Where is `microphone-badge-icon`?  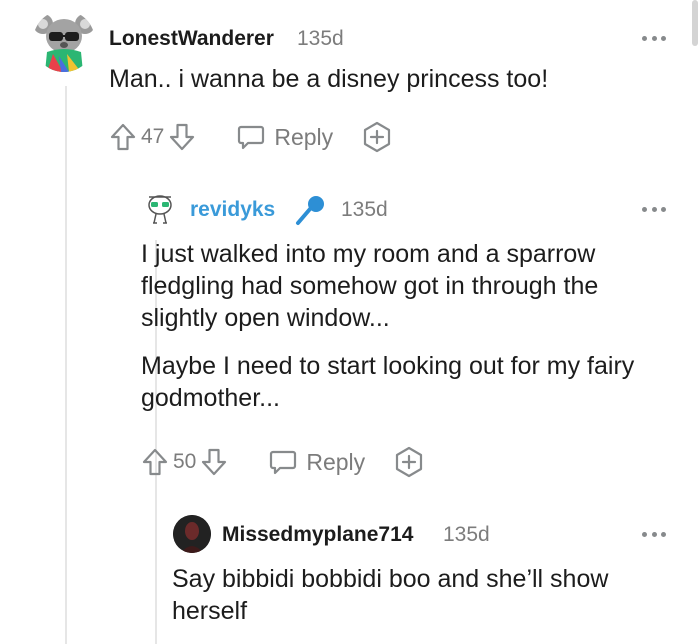 microphone-badge-icon is located at coordinates (310, 210).